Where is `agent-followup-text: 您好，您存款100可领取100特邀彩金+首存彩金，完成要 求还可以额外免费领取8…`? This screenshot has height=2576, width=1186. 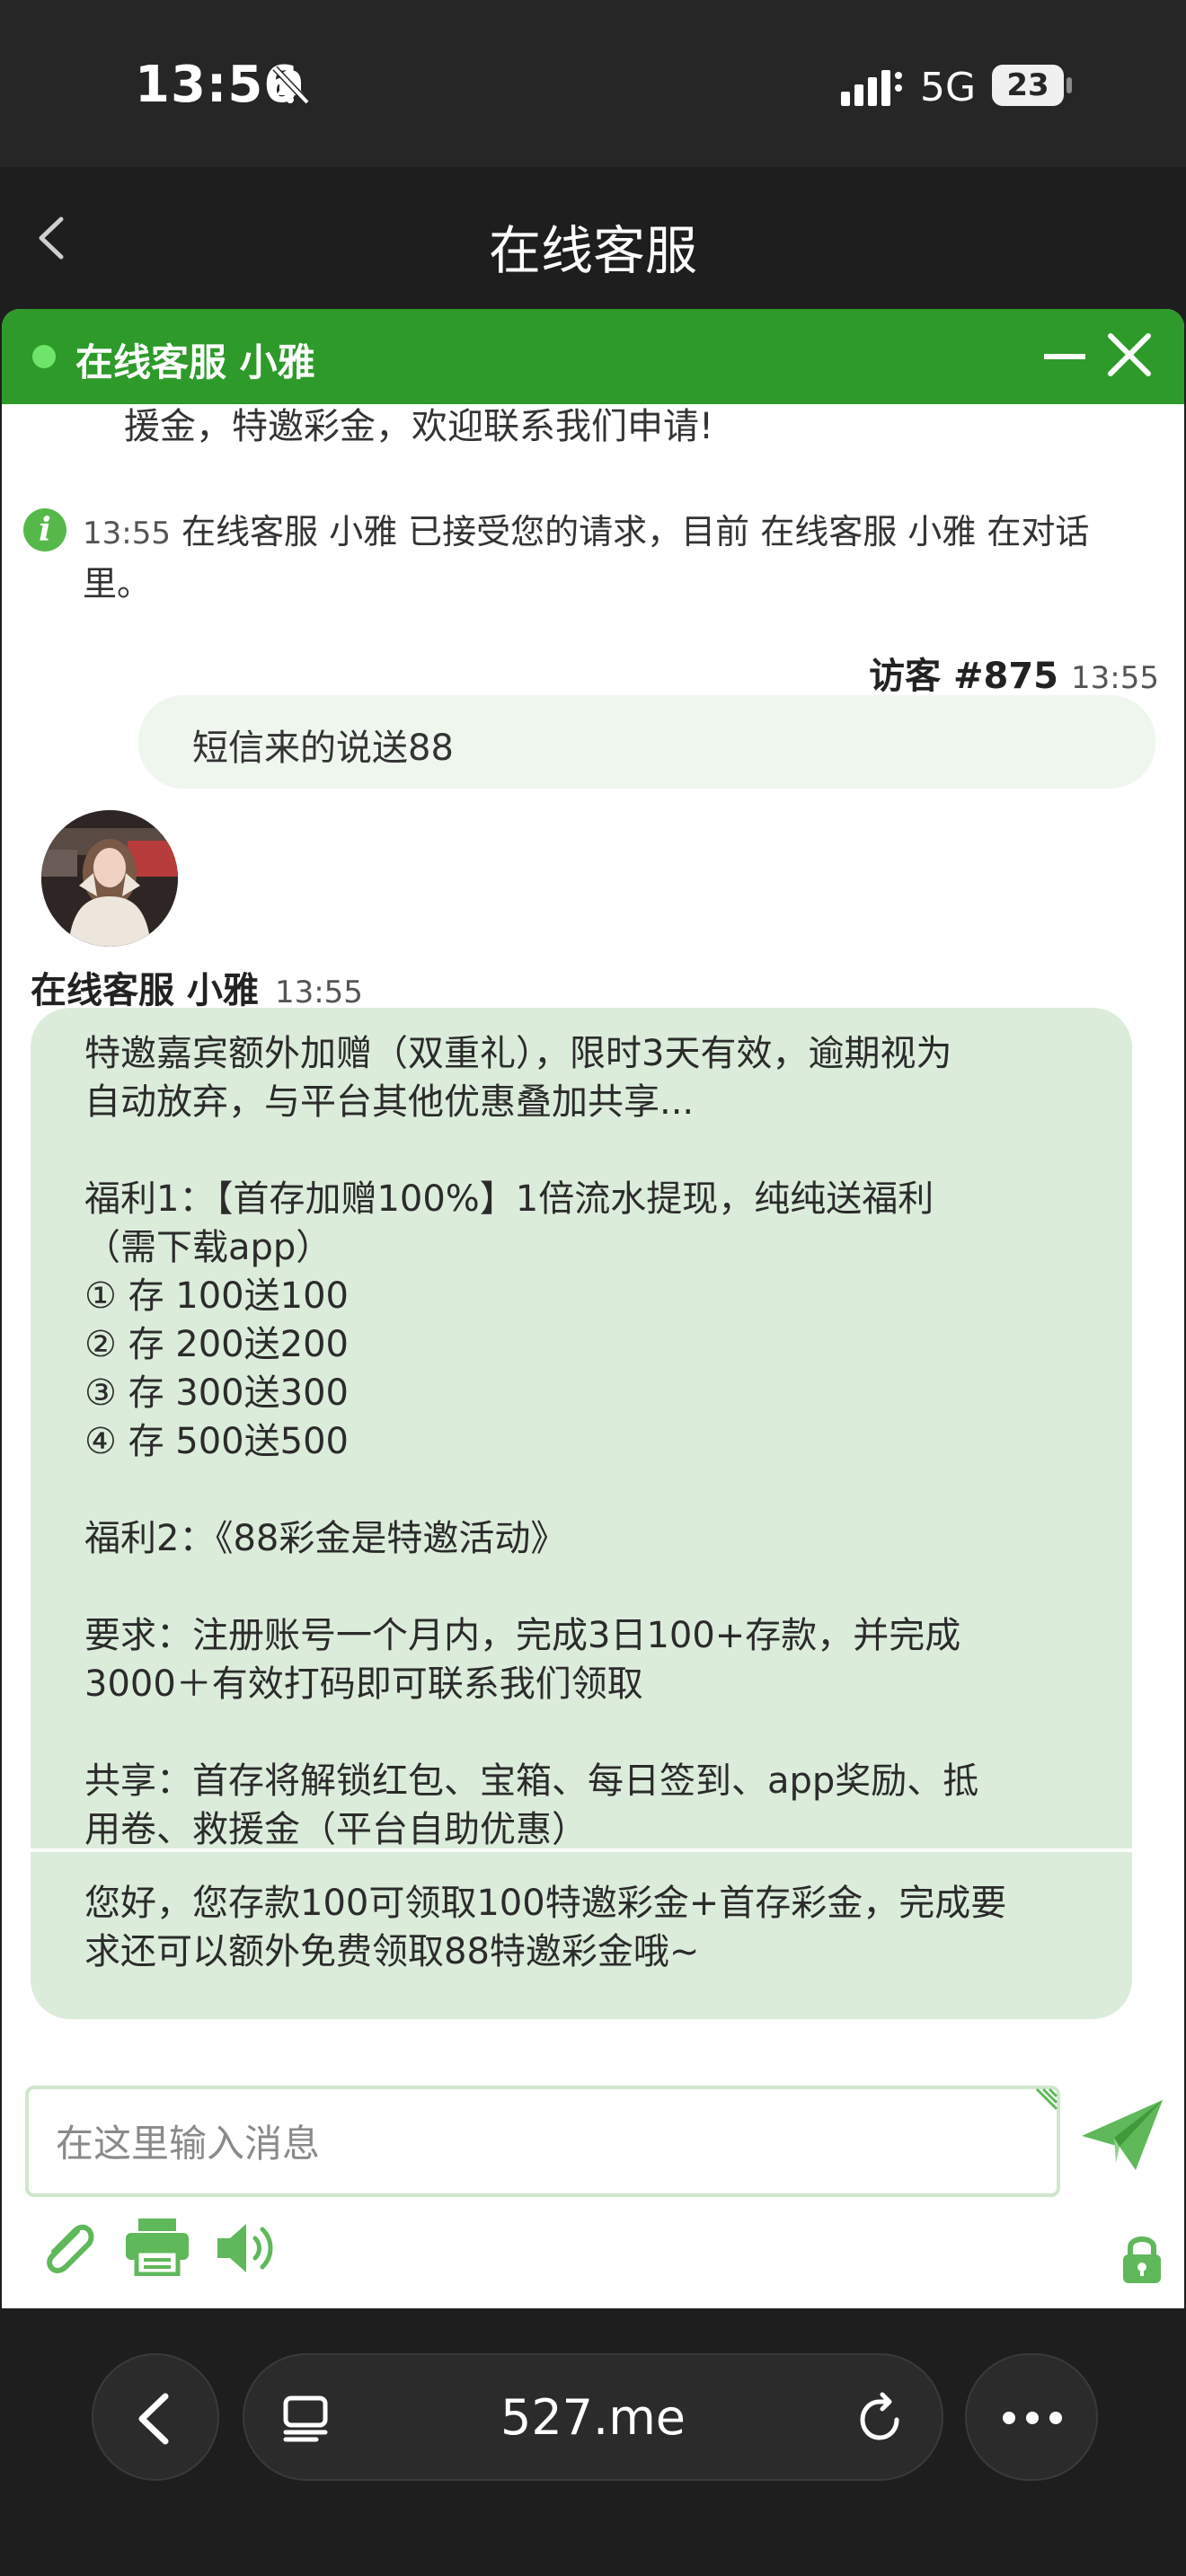 agent-followup-text: 您好，您存款100可领取100特邀彩金+首存彩金，完成要 求还可以额外免费领取8… is located at coordinates (596, 1927).